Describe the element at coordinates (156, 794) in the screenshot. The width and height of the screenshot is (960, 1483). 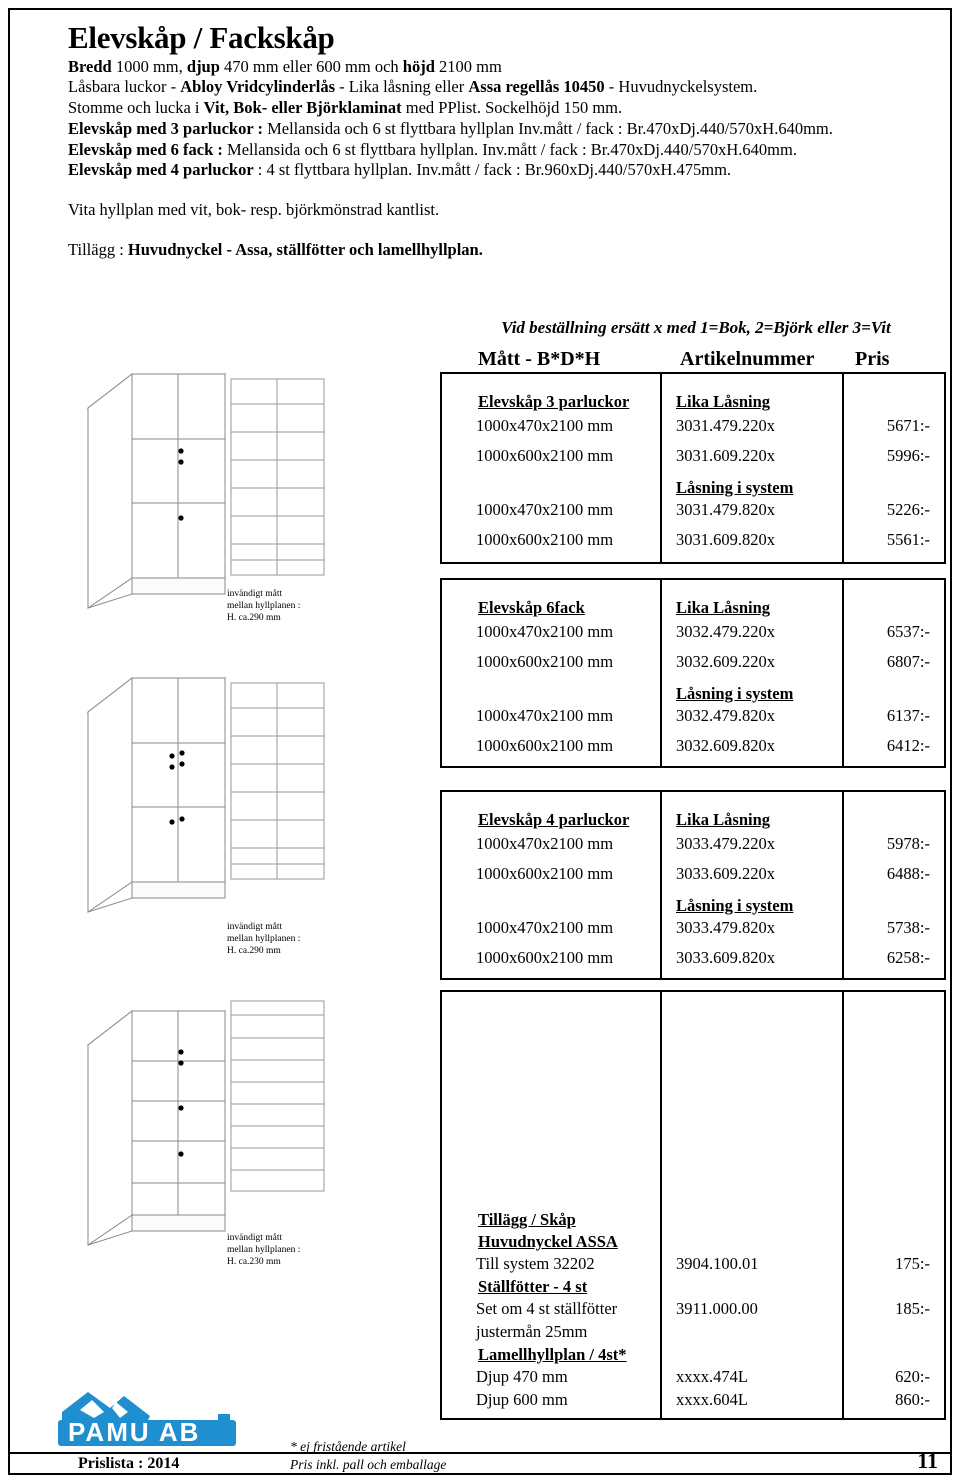
I see `cabinet-6fack-isometric` at that location.